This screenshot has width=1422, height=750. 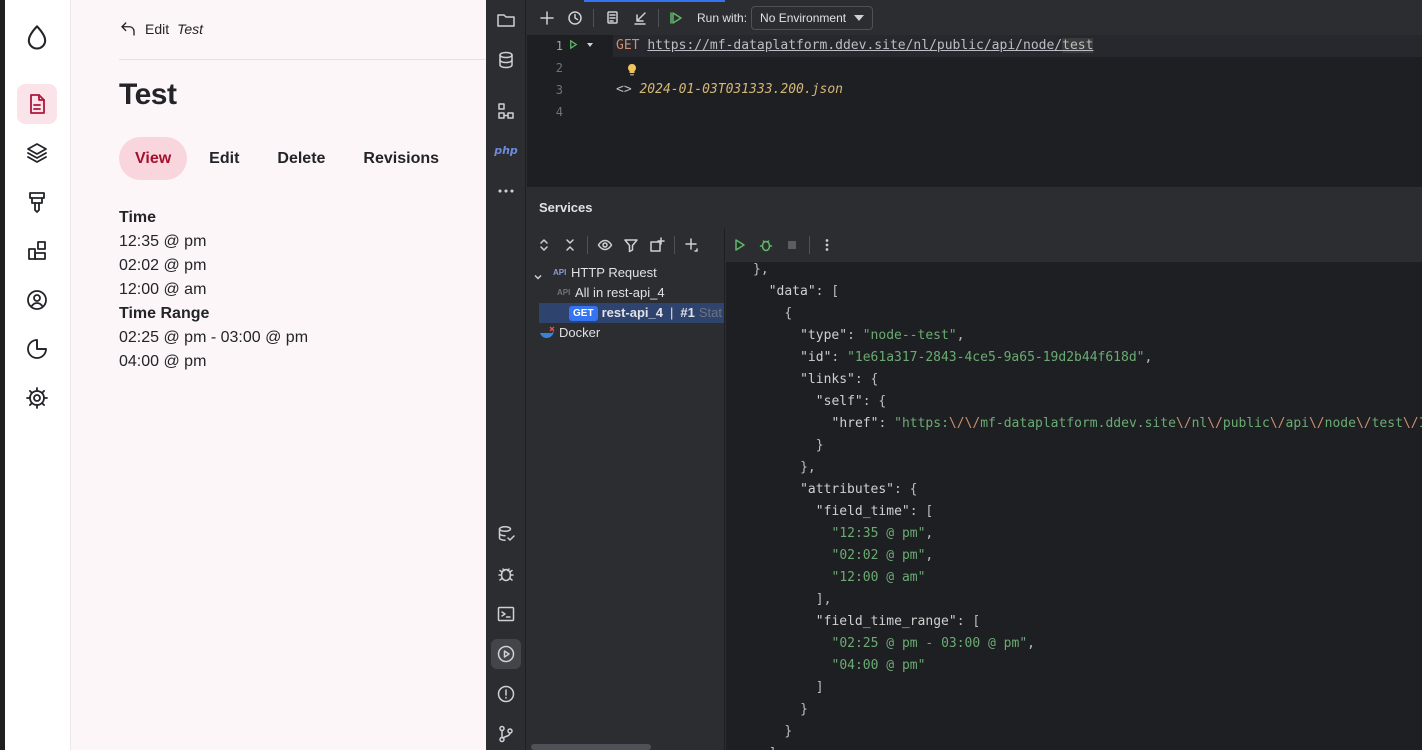 What do you see at coordinates (1078, 45) in the screenshot?
I see `request-url-tail: test` at bounding box center [1078, 45].